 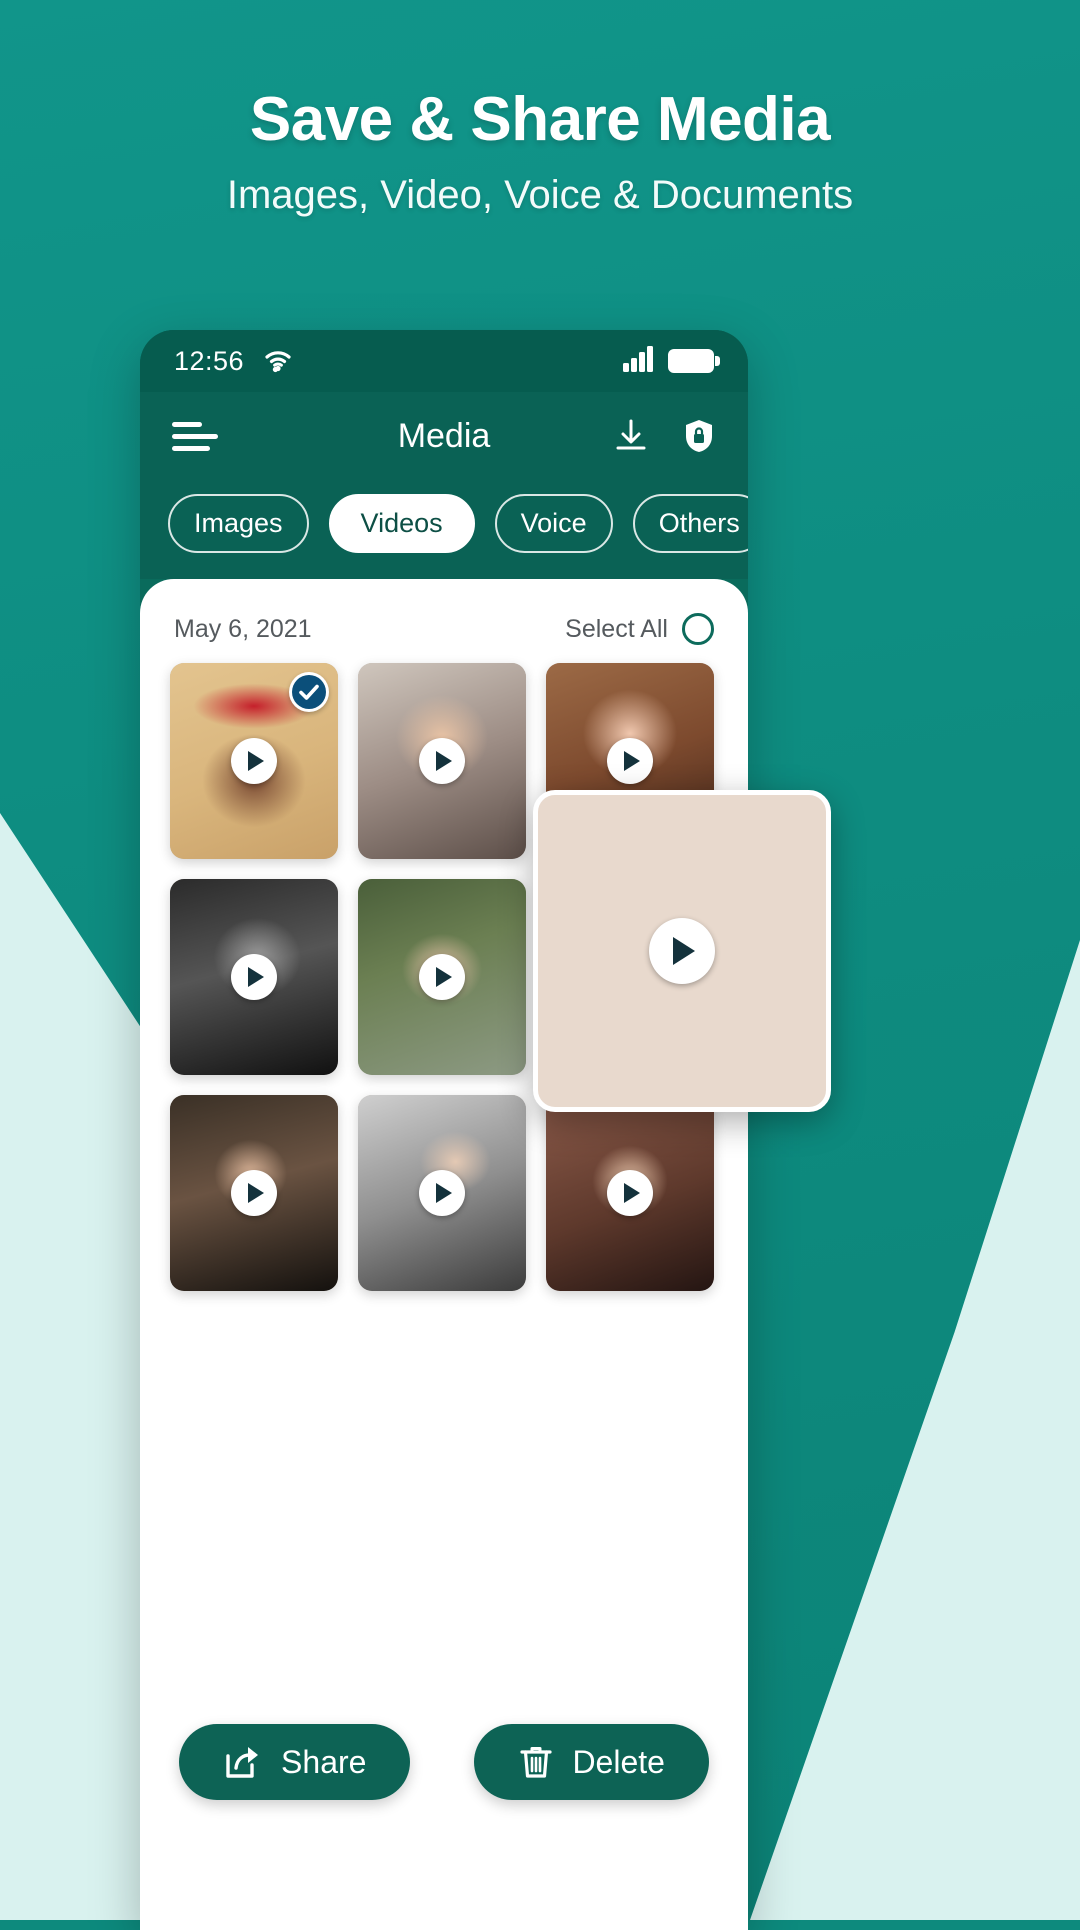 What do you see at coordinates (638, 361) in the screenshot?
I see `signal-bars-icon` at bounding box center [638, 361].